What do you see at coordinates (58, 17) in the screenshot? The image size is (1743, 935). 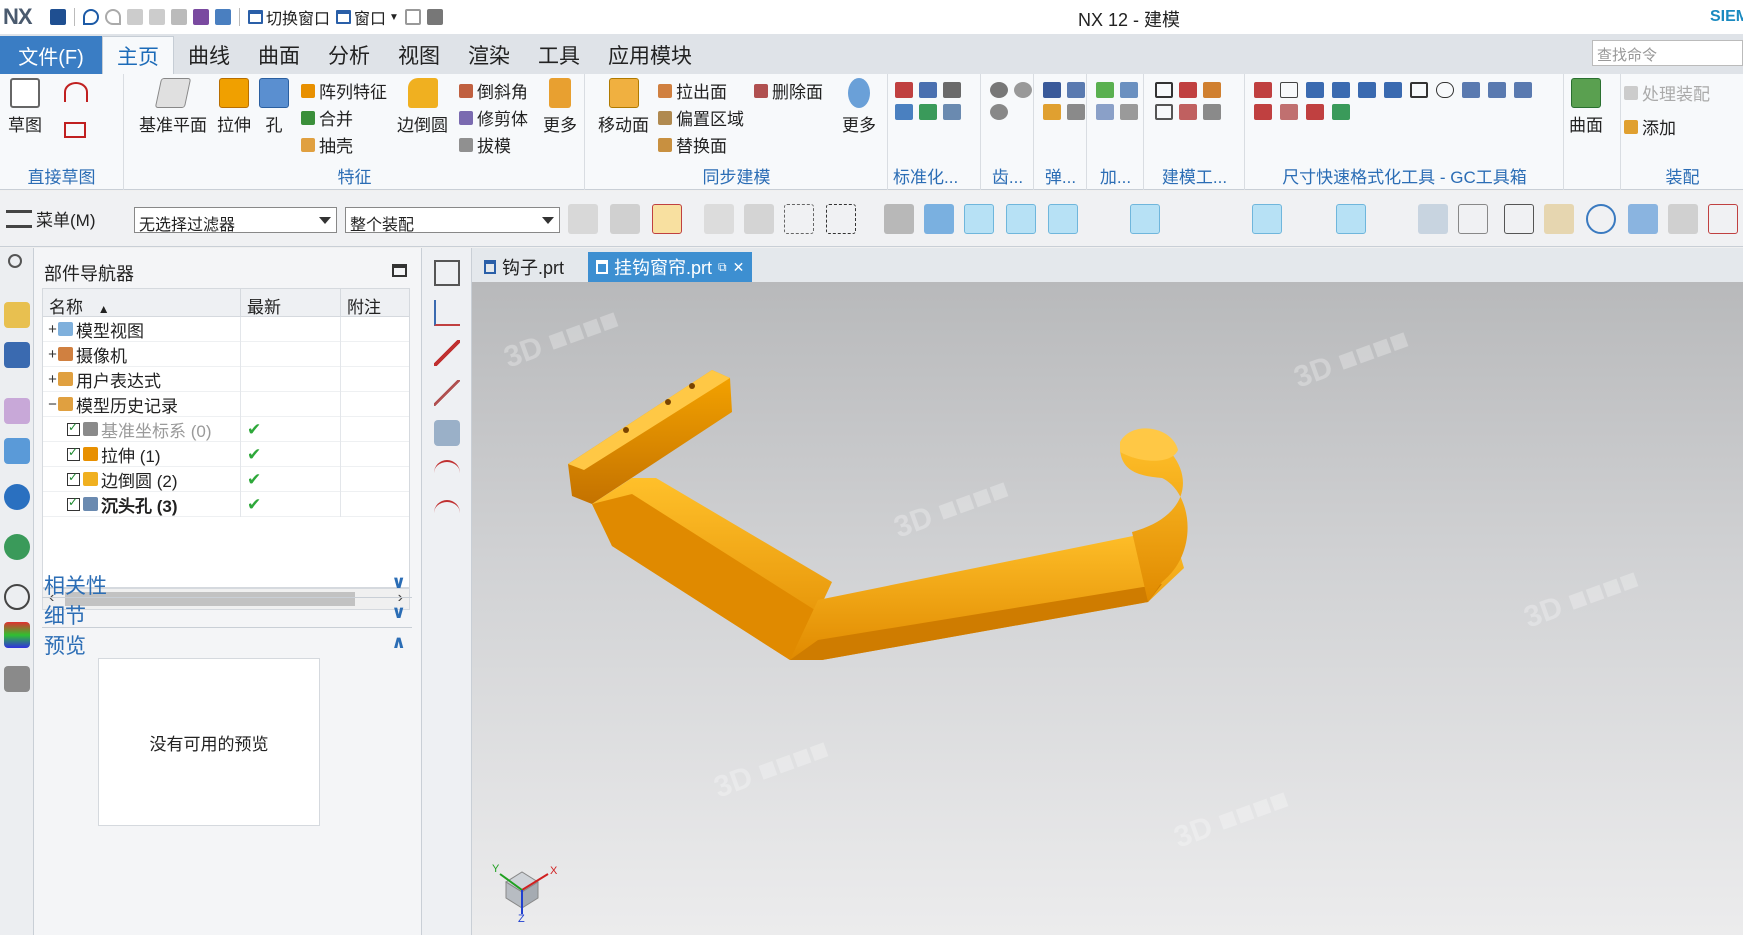 I see `save-icon` at bounding box center [58, 17].